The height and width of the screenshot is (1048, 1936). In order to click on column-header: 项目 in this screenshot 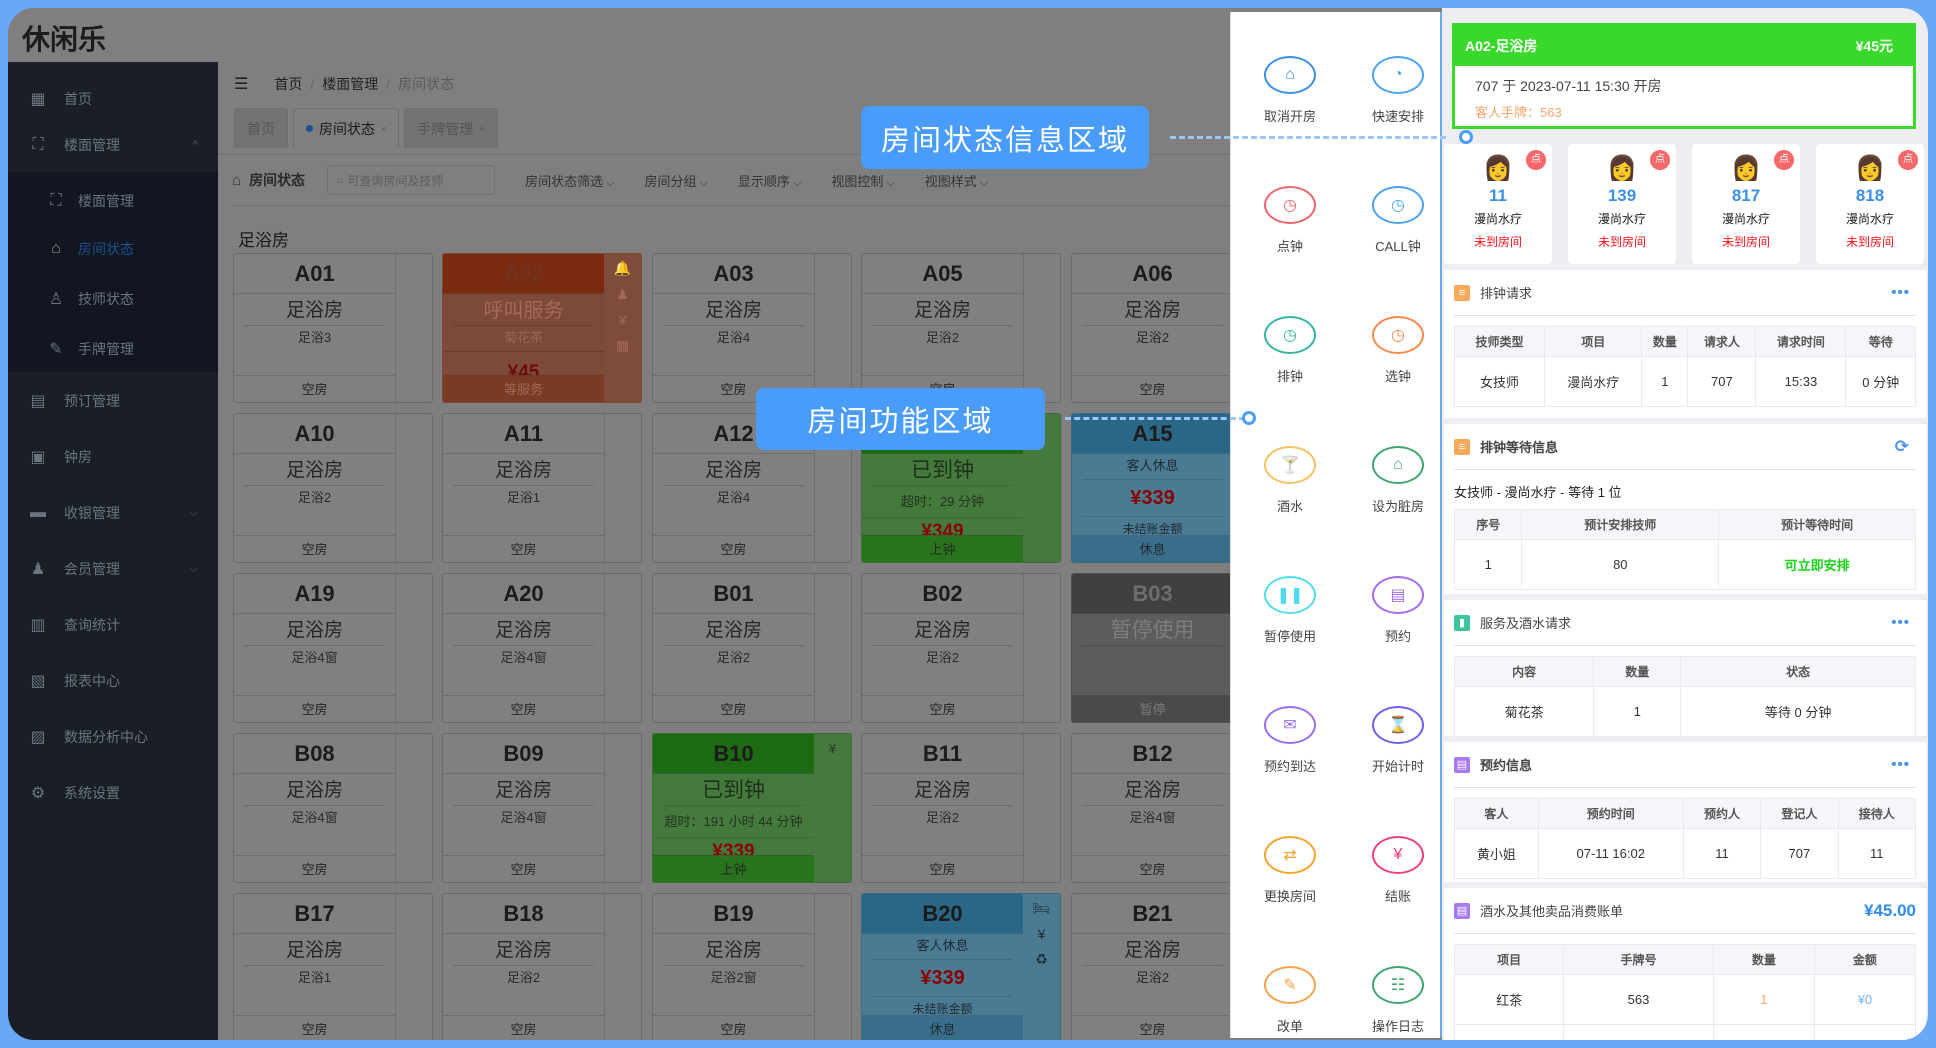, I will do `click(1593, 341)`.